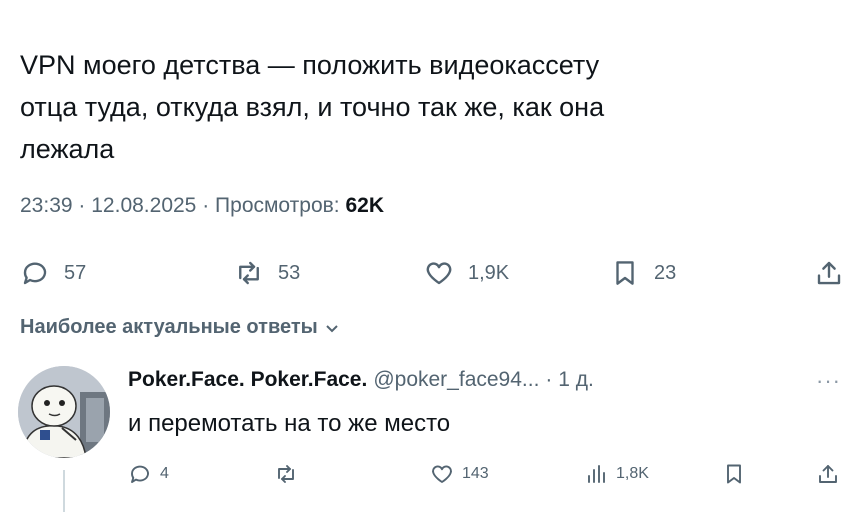 Image resolution: width=864 pixels, height=512 pixels. Describe the element at coordinates (169, 327) in the screenshot. I see `replies-sort-label: Наиболее актуальные ответы` at that location.